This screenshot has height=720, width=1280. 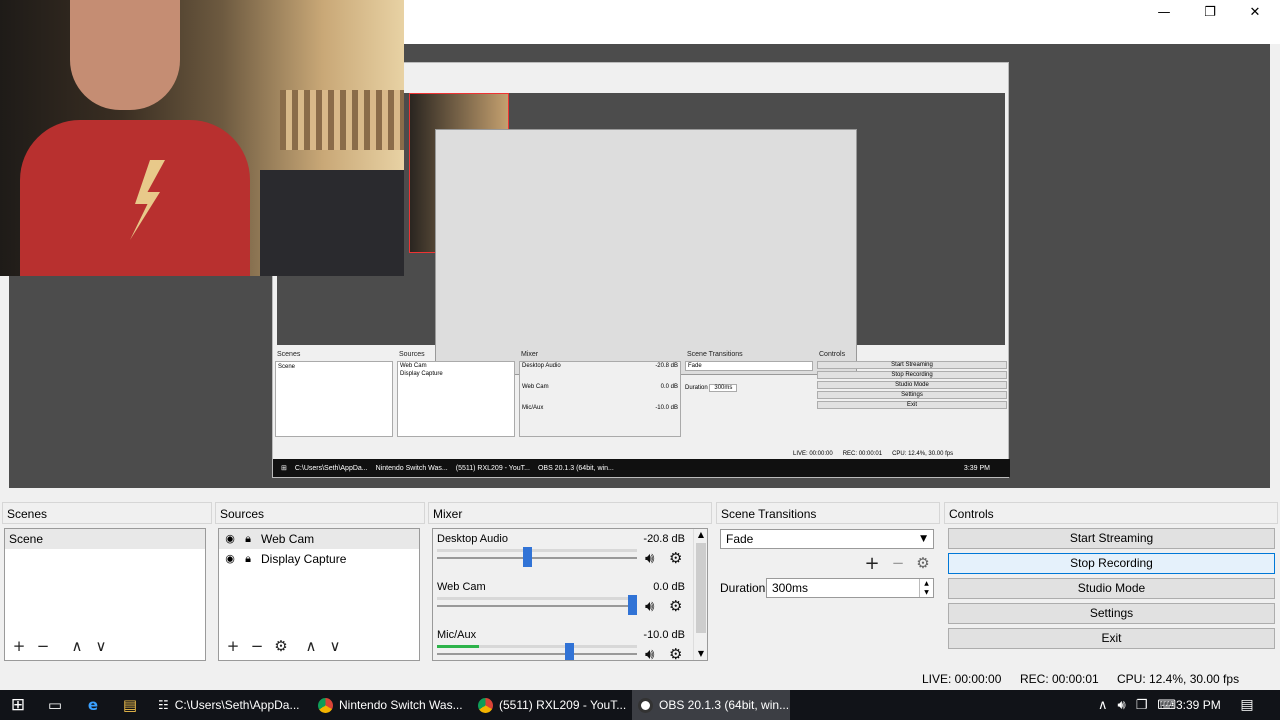 What do you see at coordinates (1122, 705) in the screenshot?
I see `volume-icon: 🔊︎` at bounding box center [1122, 705].